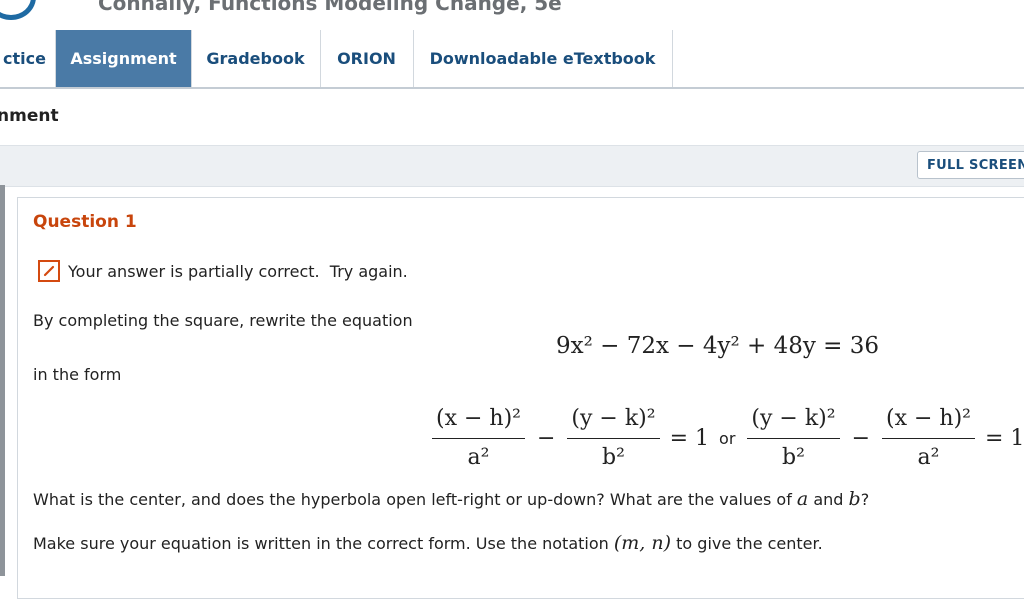 The width and height of the screenshot is (1024, 599). I want to click on equals-one-end: = 1., so click(1004, 438).